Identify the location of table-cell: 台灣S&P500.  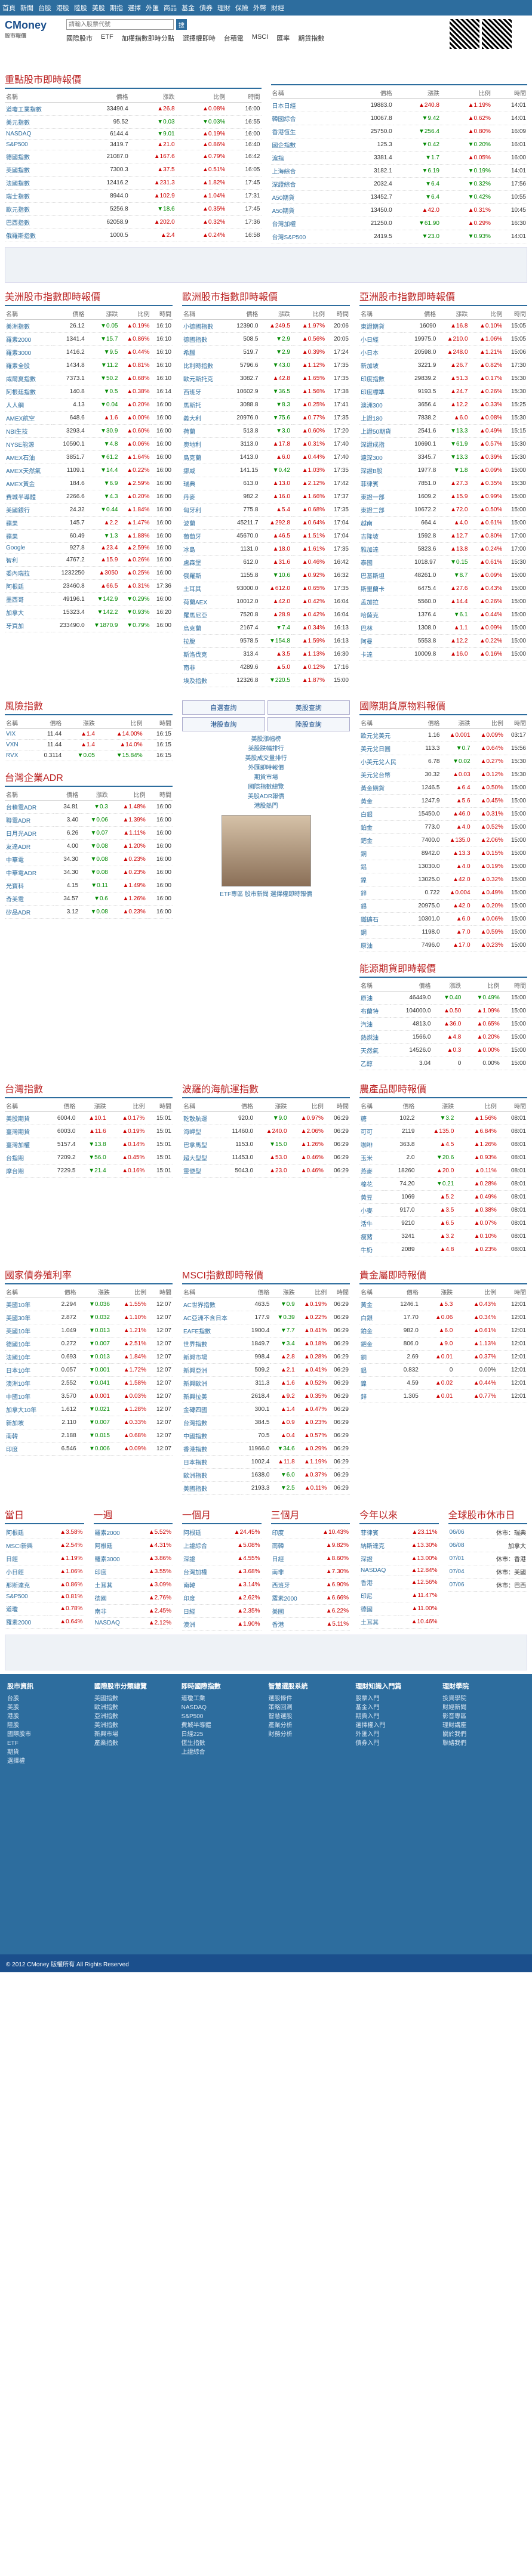
(307, 237).